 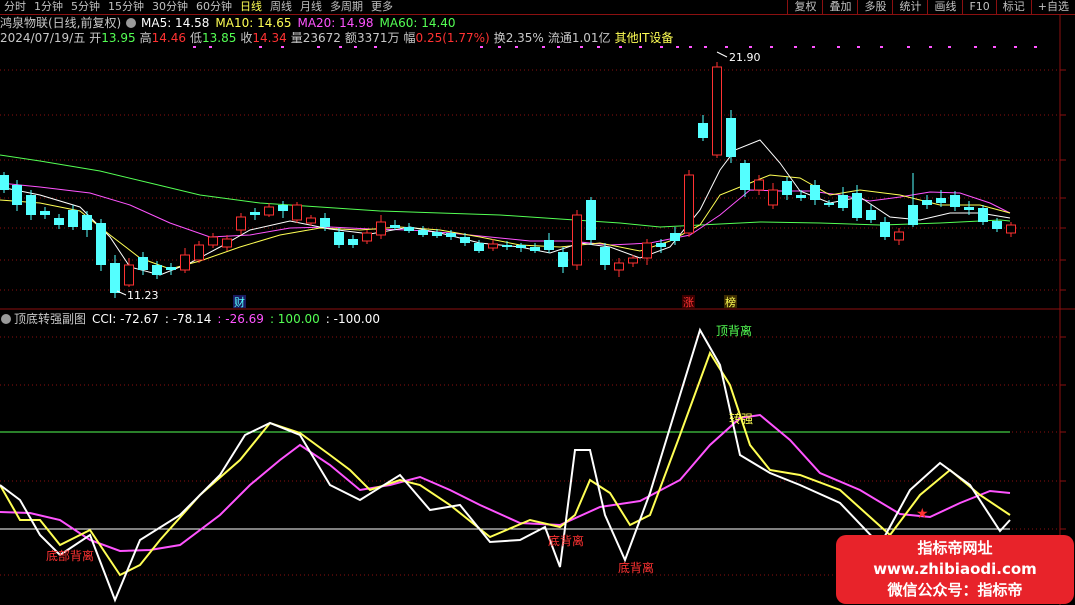 What do you see at coordinates (170, 7) in the screenshot?
I see `tab-period: 30分钟` at bounding box center [170, 7].